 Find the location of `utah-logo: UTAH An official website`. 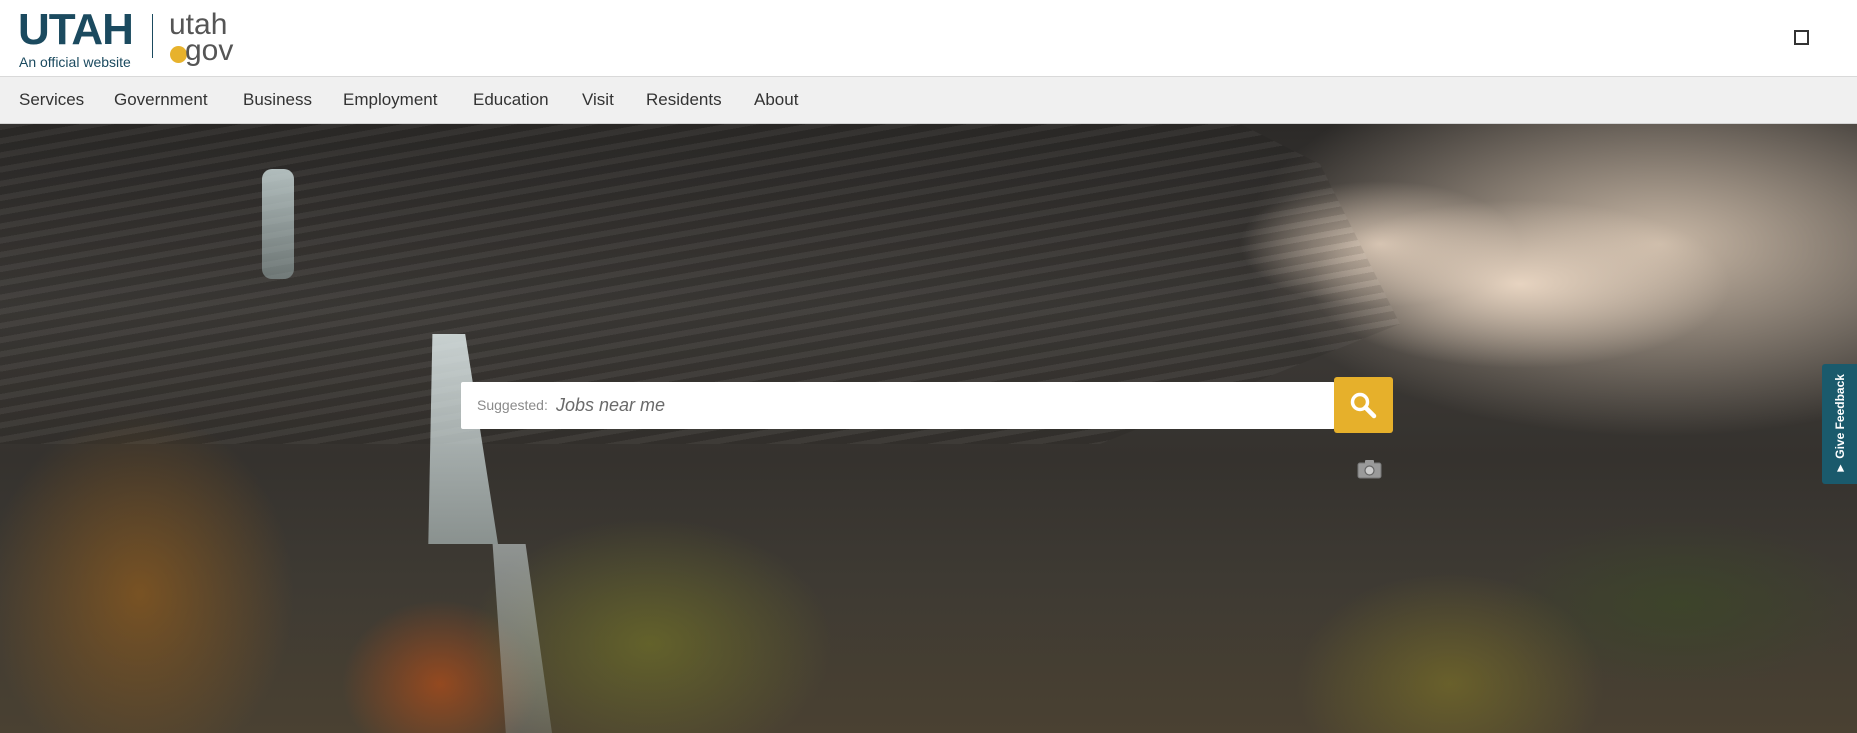

utah-logo: UTAH An official website is located at coordinates (78, 38).